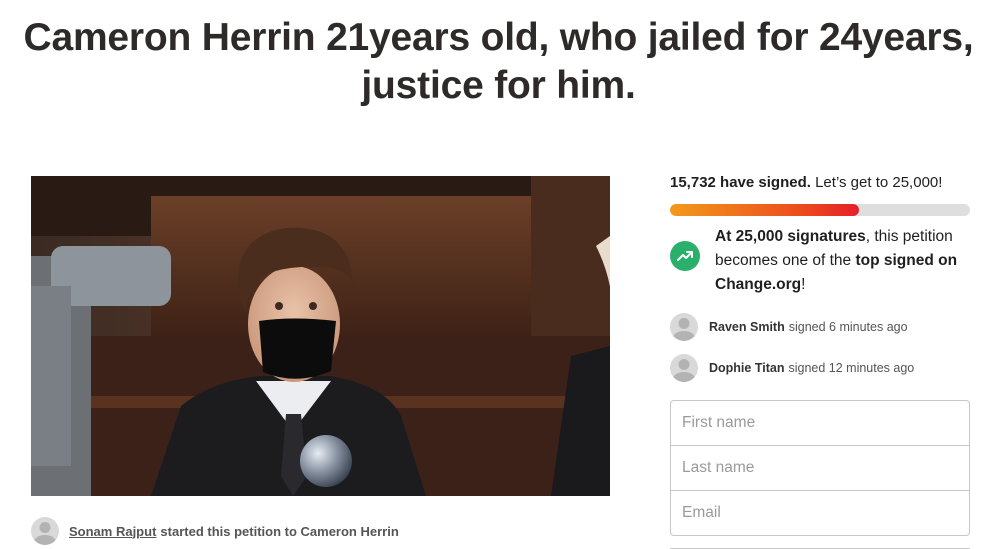  I want to click on signed-count: 15,732 have signed., so click(740, 182).